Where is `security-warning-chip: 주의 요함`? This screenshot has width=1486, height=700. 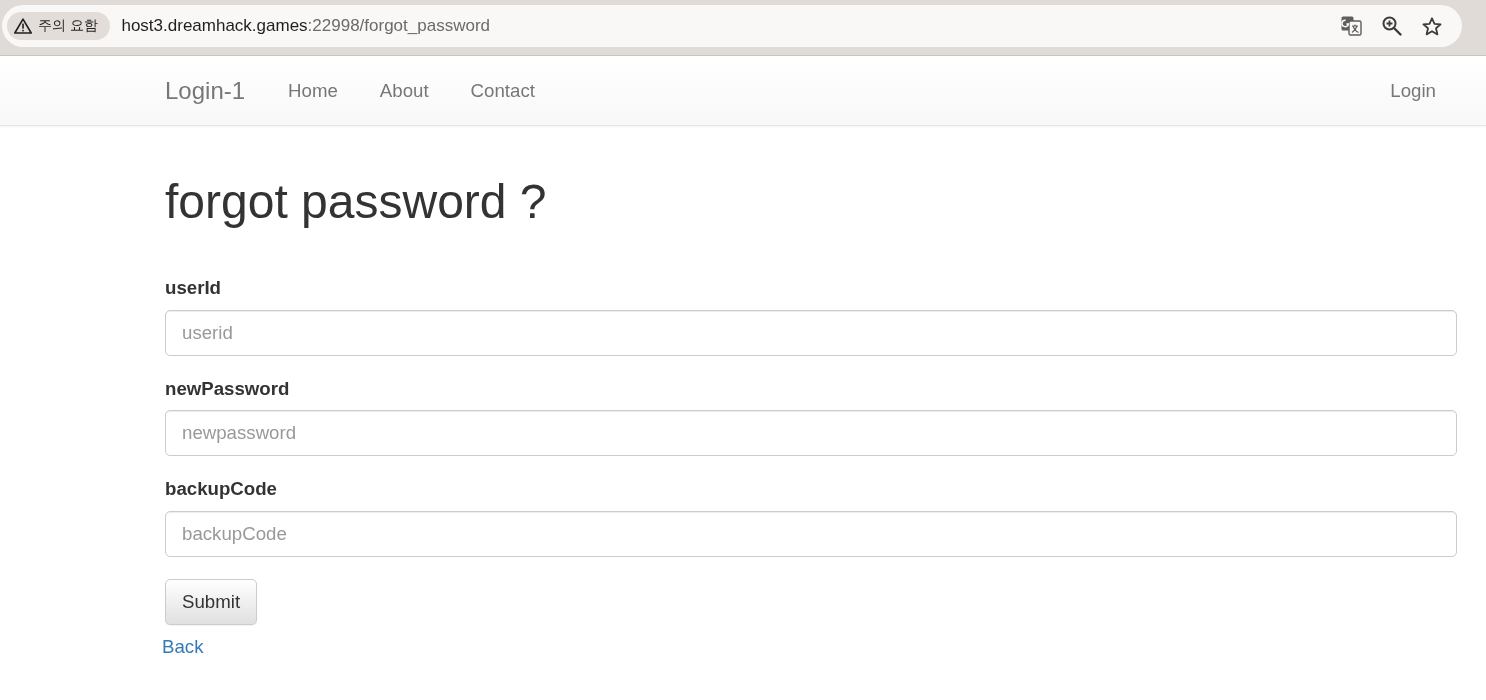 security-warning-chip: 주의 요함 is located at coordinates (59, 26).